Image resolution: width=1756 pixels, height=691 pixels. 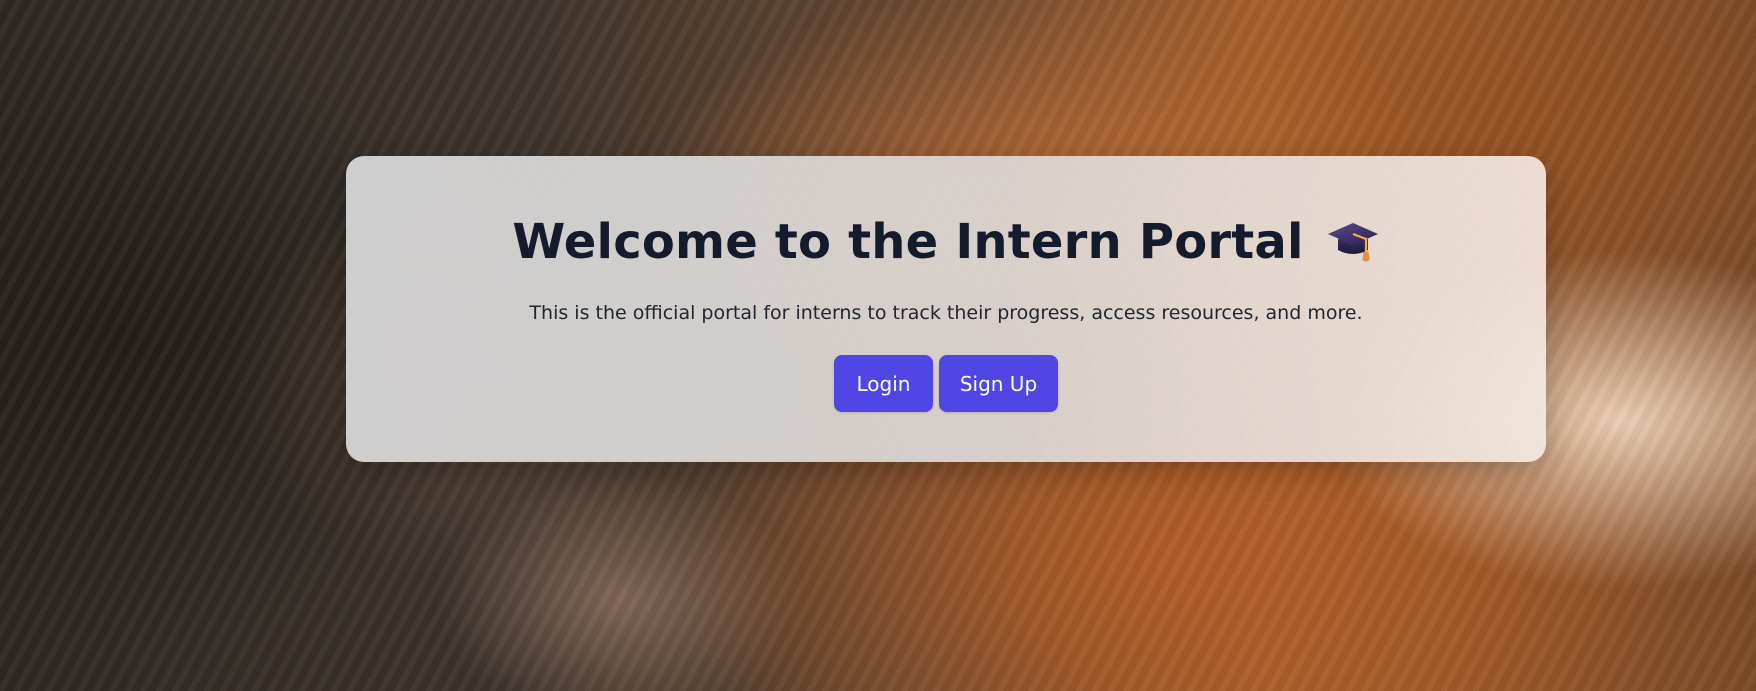 I want to click on page-title: Welcome to the Intern Portal, so click(x=908, y=242).